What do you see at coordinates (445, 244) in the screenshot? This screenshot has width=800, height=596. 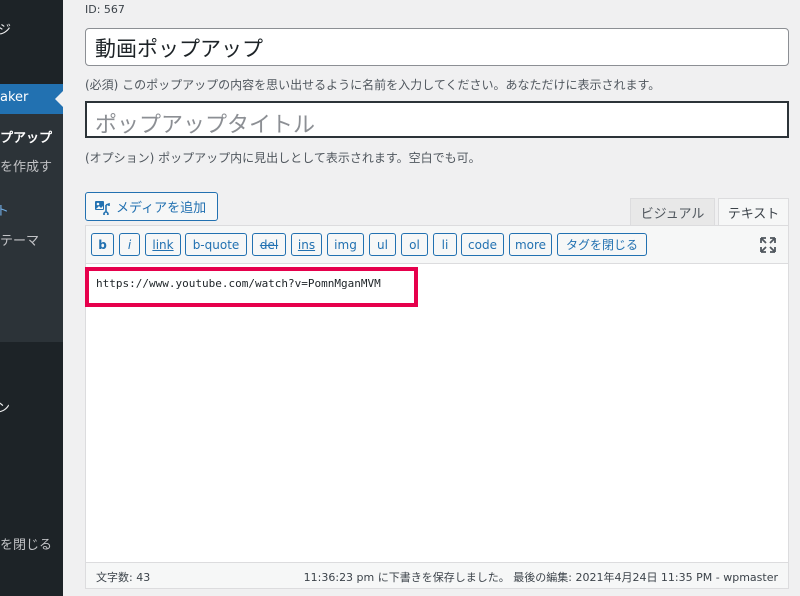 I see `qt-li-button: li` at bounding box center [445, 244].